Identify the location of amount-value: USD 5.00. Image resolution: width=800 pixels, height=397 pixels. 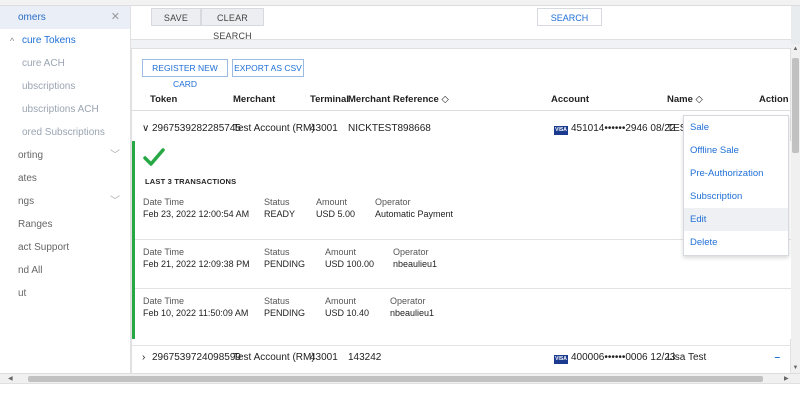
(336, 214).